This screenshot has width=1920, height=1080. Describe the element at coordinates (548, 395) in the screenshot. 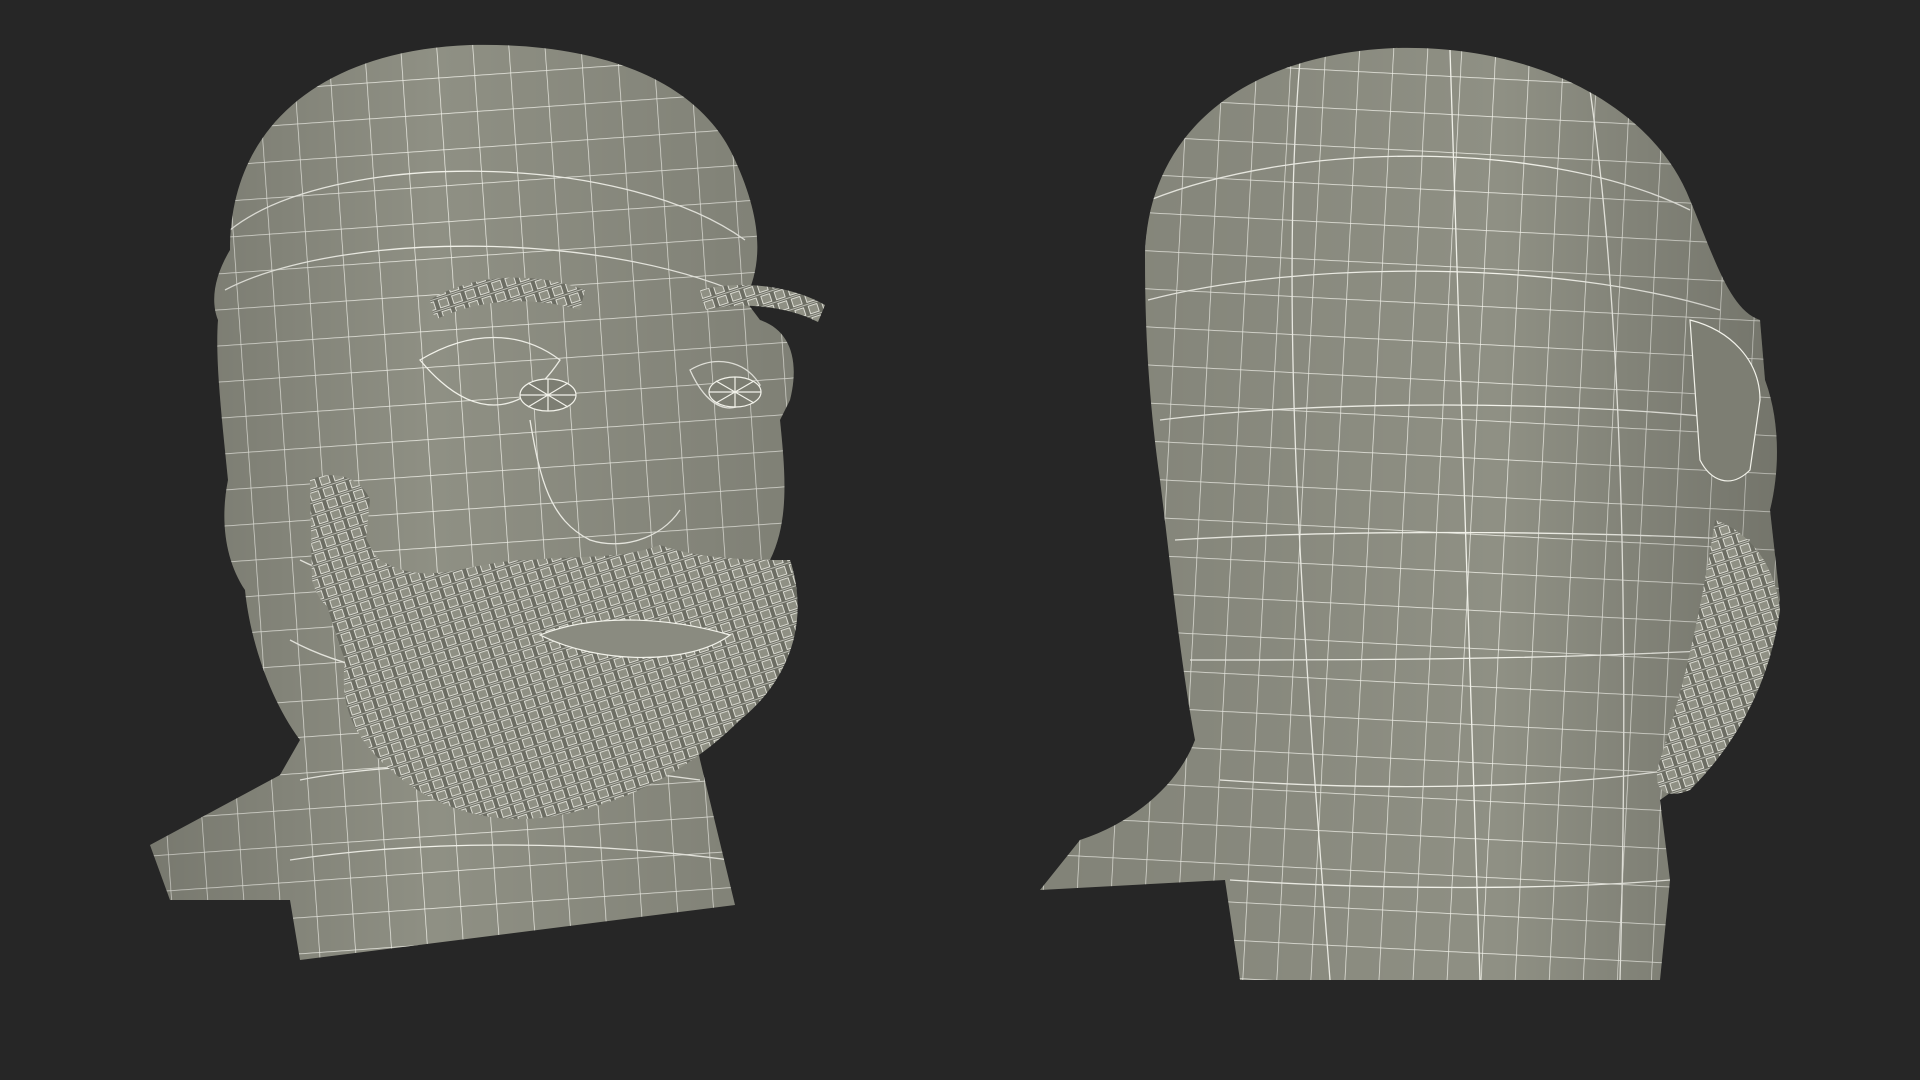

I see `front-left-eye` at that location.